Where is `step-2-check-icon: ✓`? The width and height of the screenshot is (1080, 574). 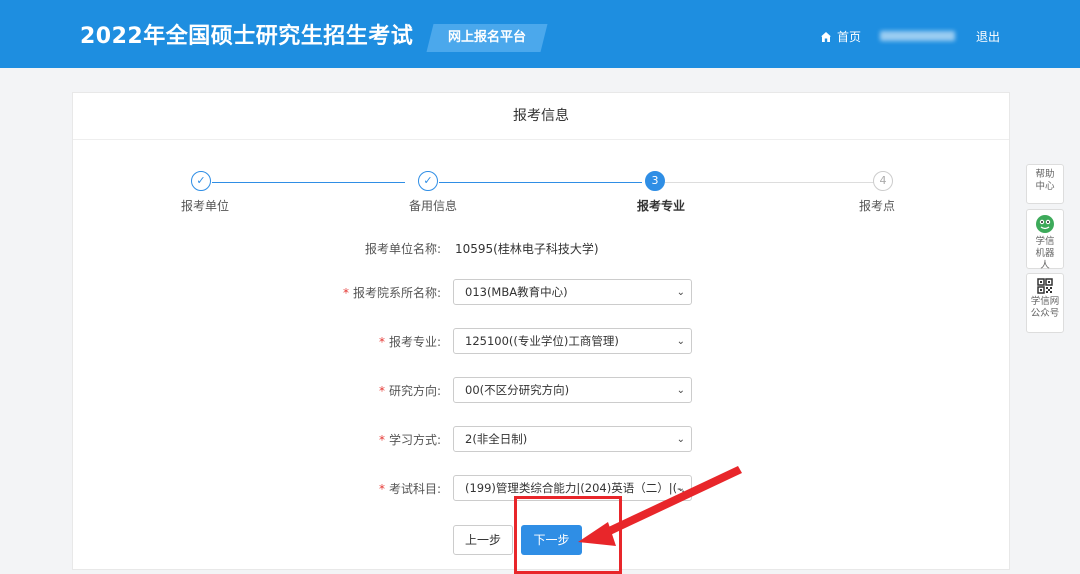
step-2-check-icon: ✓ is located at coordinates (428, 181).